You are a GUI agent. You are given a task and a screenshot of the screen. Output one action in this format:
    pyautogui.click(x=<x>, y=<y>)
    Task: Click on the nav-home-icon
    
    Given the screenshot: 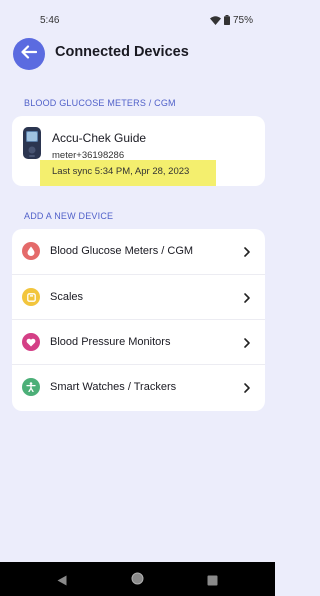 What is the action you would take?
    pyautogui.click(x=137, y=581)
    